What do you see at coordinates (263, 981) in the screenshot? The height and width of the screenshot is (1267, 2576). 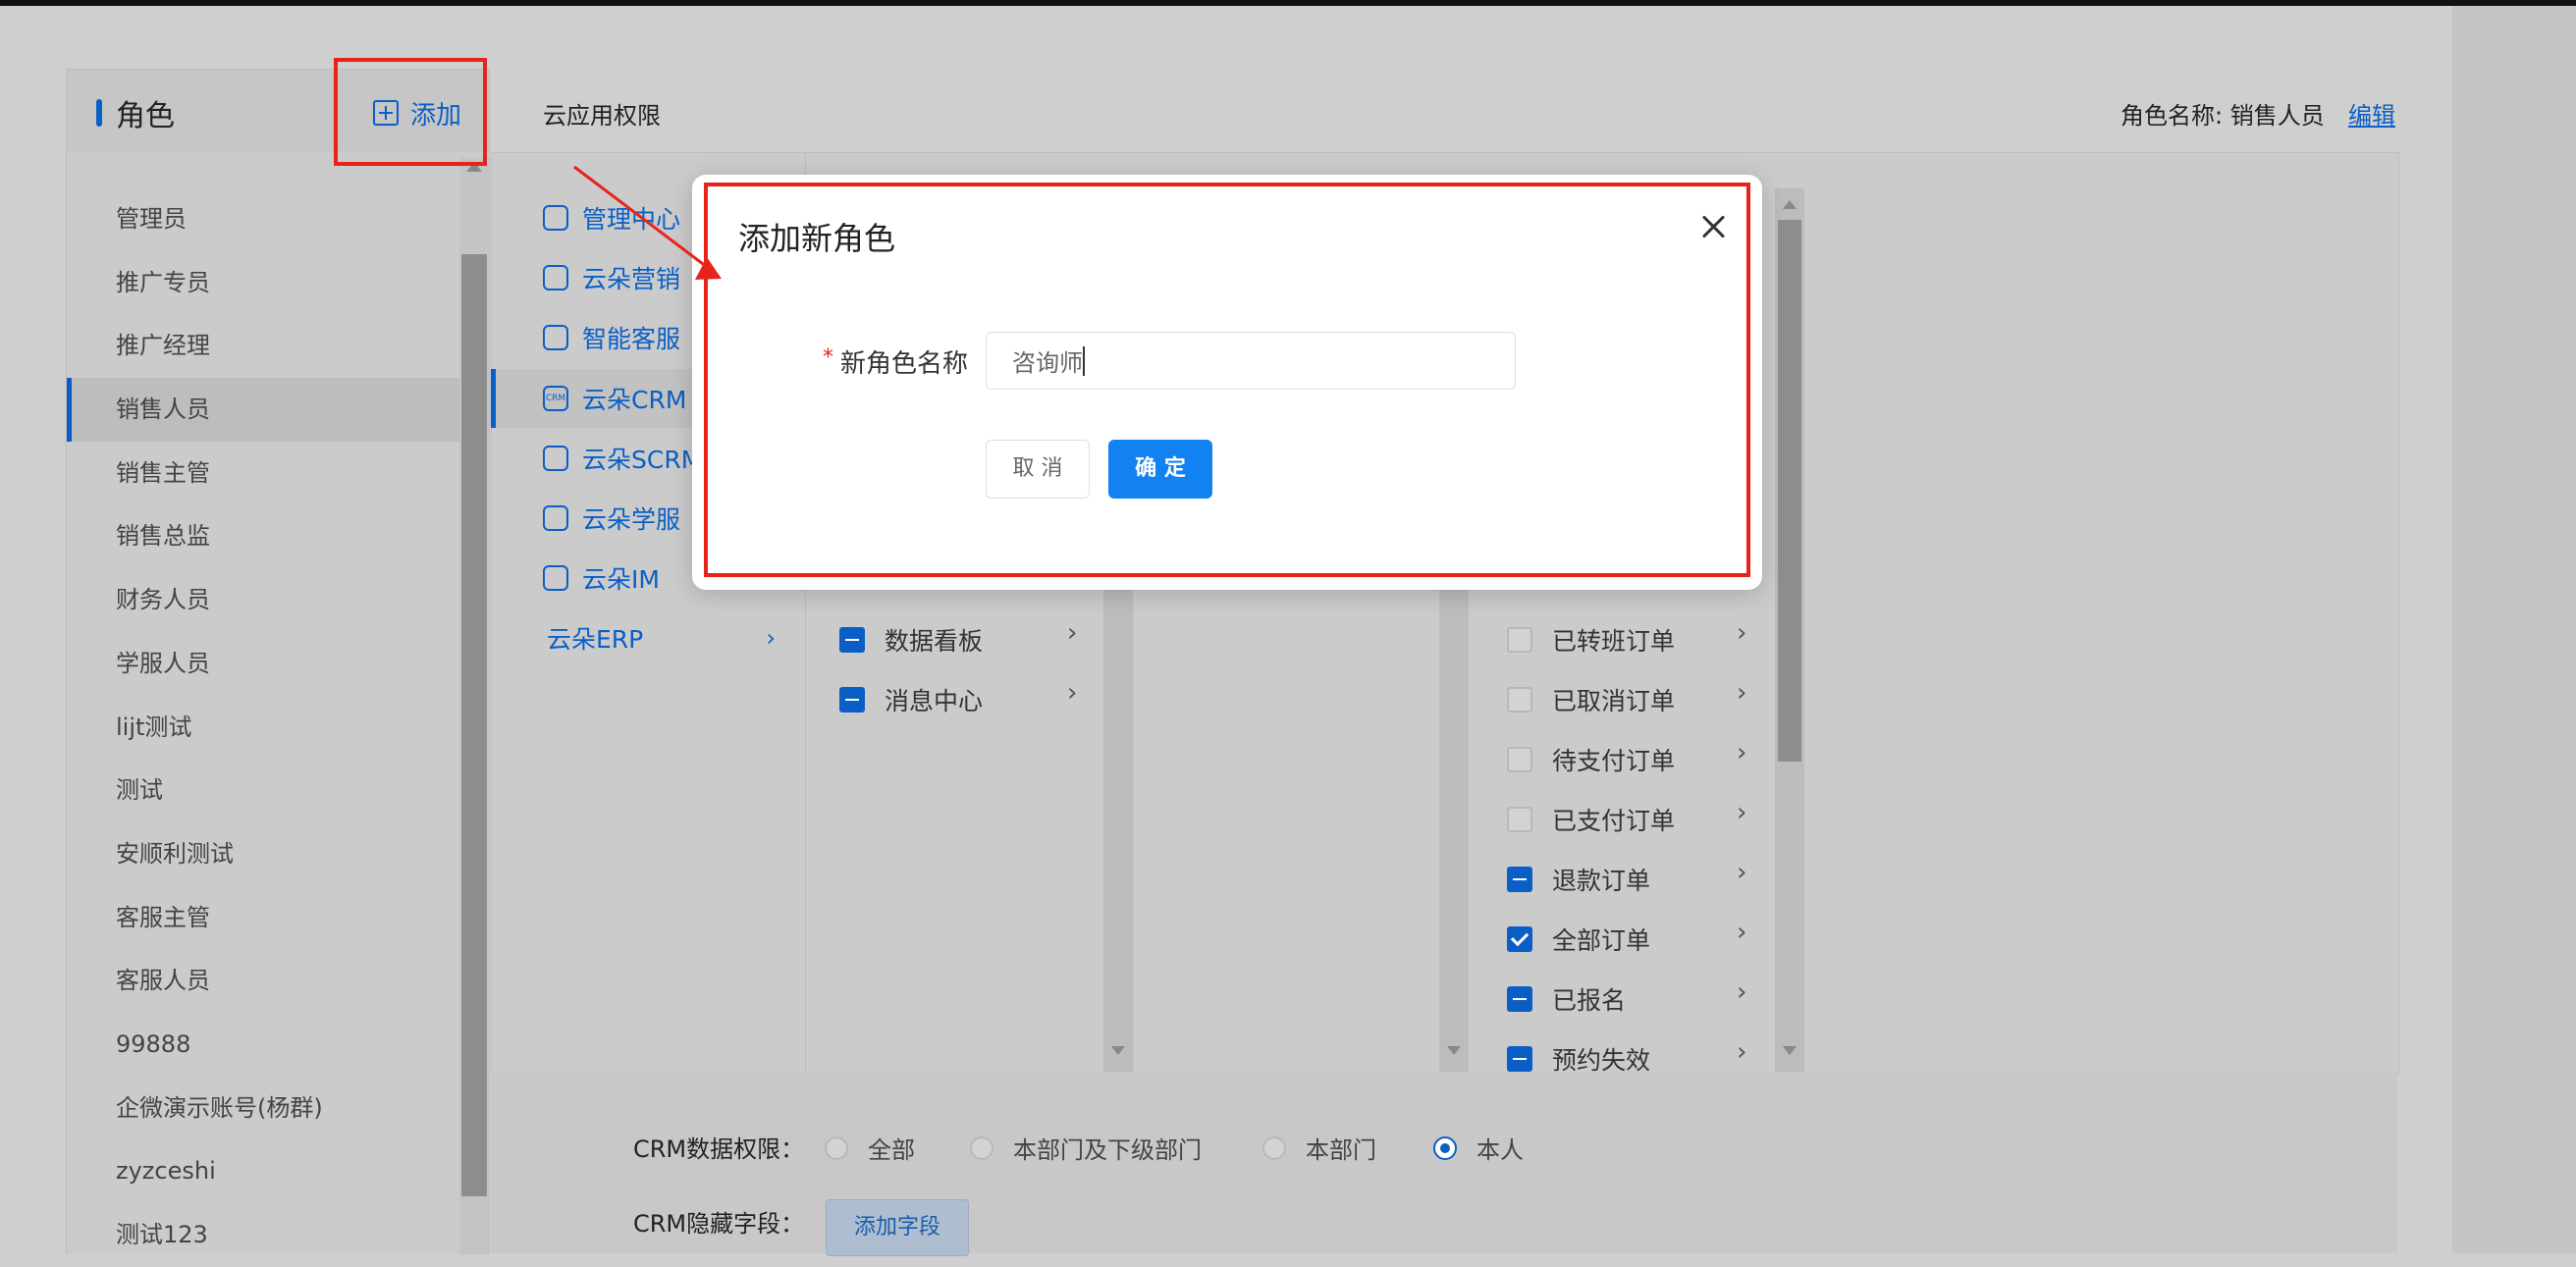 I see `role-item: 客服人员` at bounding box center [263, 981].